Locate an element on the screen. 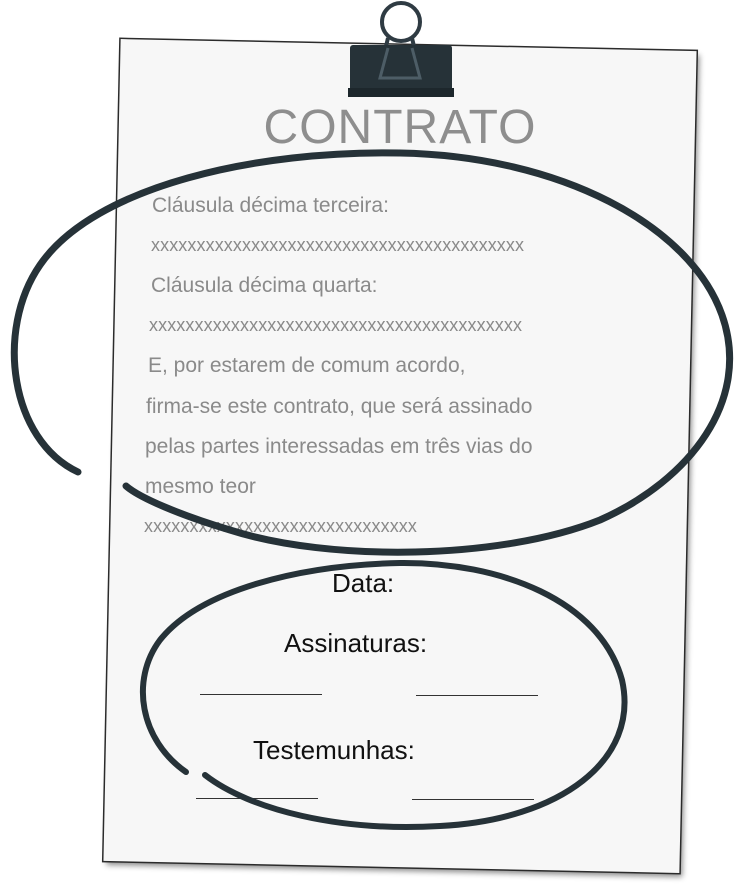  clause-13-heading: Cláusula décima terceira: is located at coordinates (270, 205).